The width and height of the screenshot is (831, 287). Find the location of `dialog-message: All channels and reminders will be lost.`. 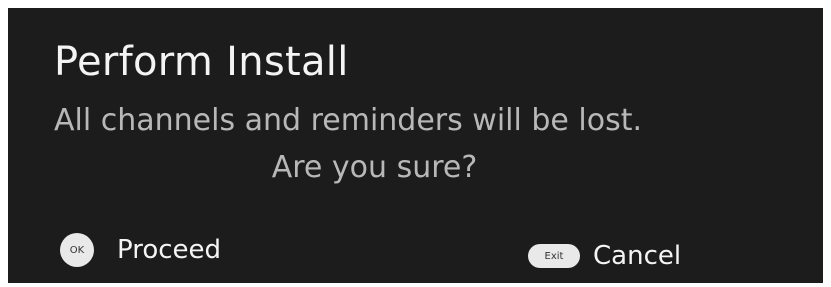

dialog-message: All channels and reminders will be lost. is located at coordinates (348, 120).